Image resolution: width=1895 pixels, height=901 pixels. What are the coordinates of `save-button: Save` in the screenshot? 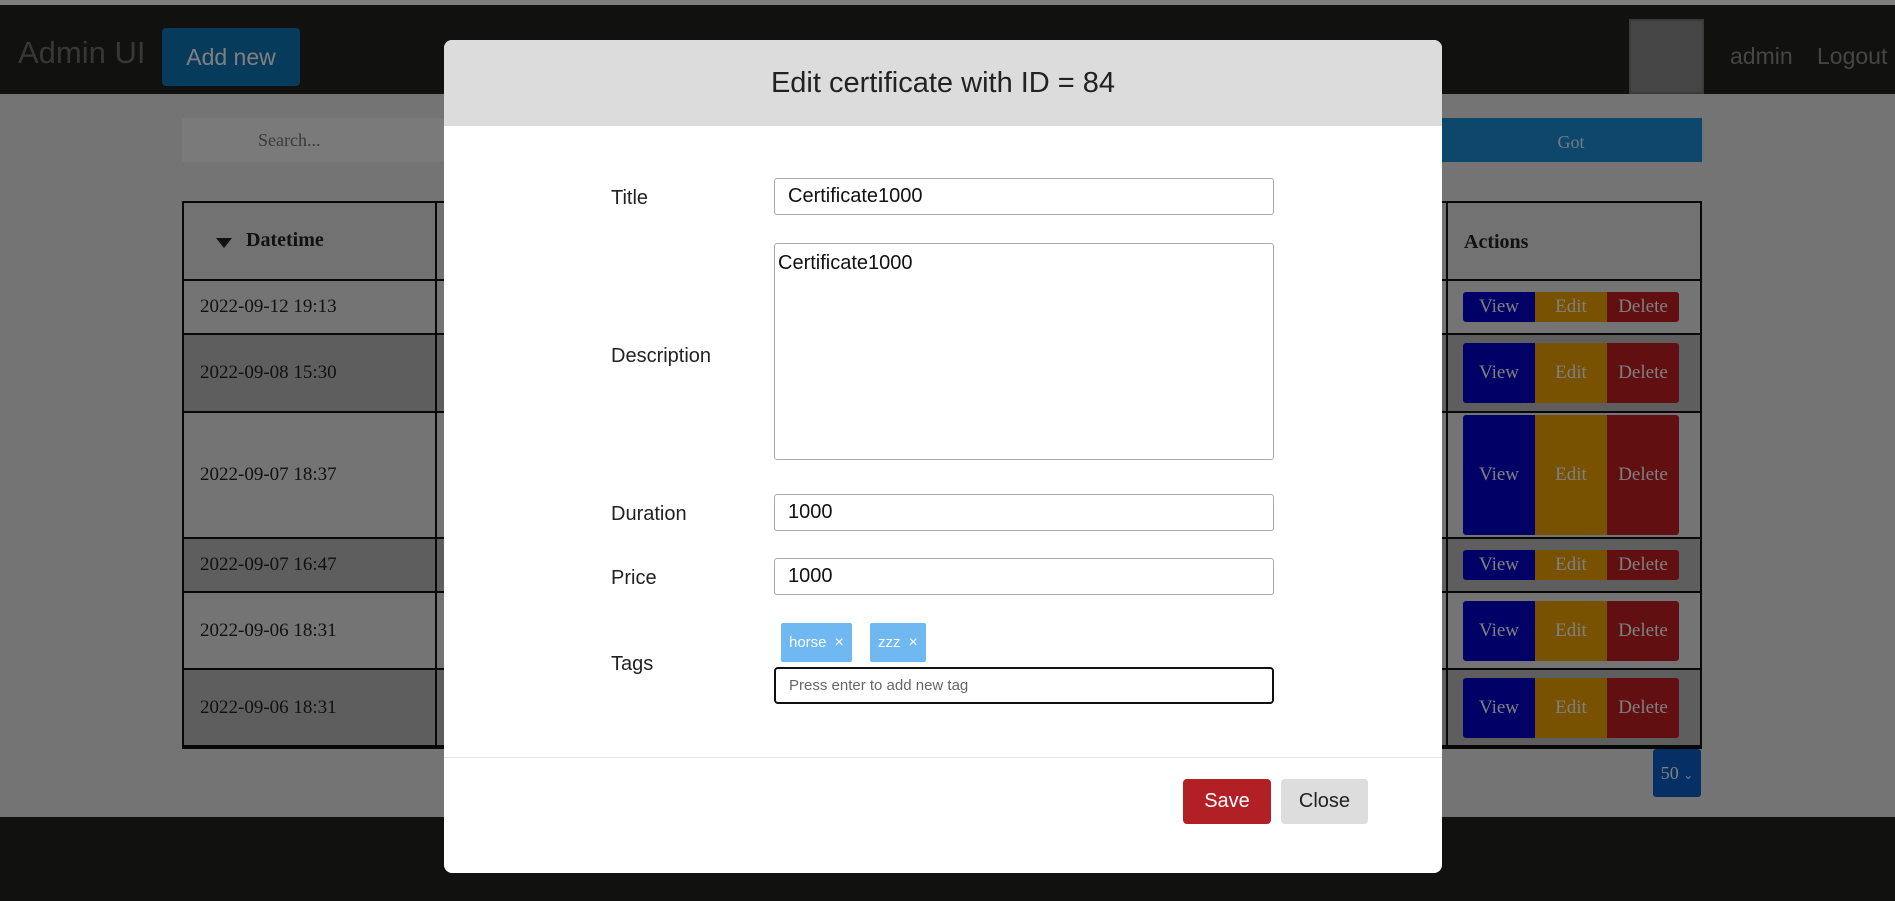 It's located at (1227, 801).